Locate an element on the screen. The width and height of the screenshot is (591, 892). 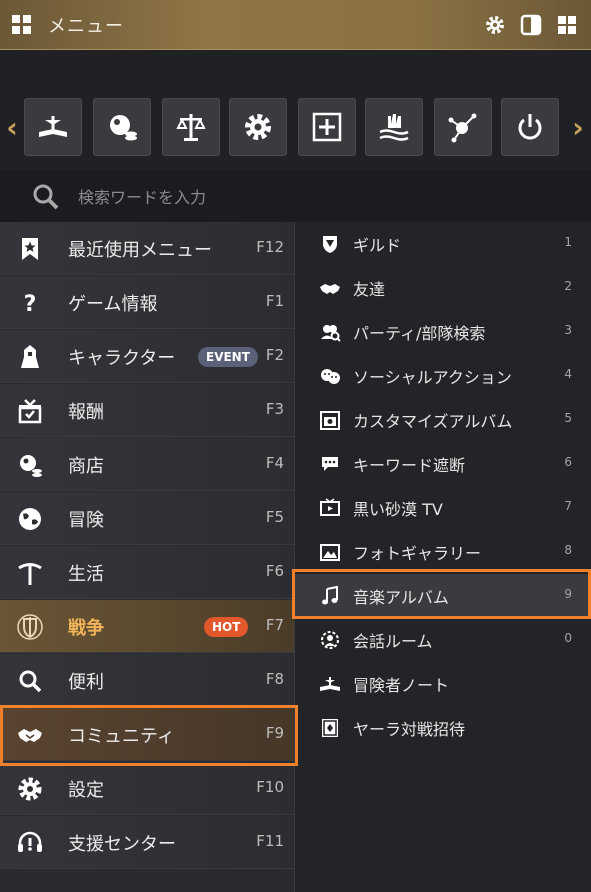
shortcut-key: F7 is located at coordinates (274, 625).